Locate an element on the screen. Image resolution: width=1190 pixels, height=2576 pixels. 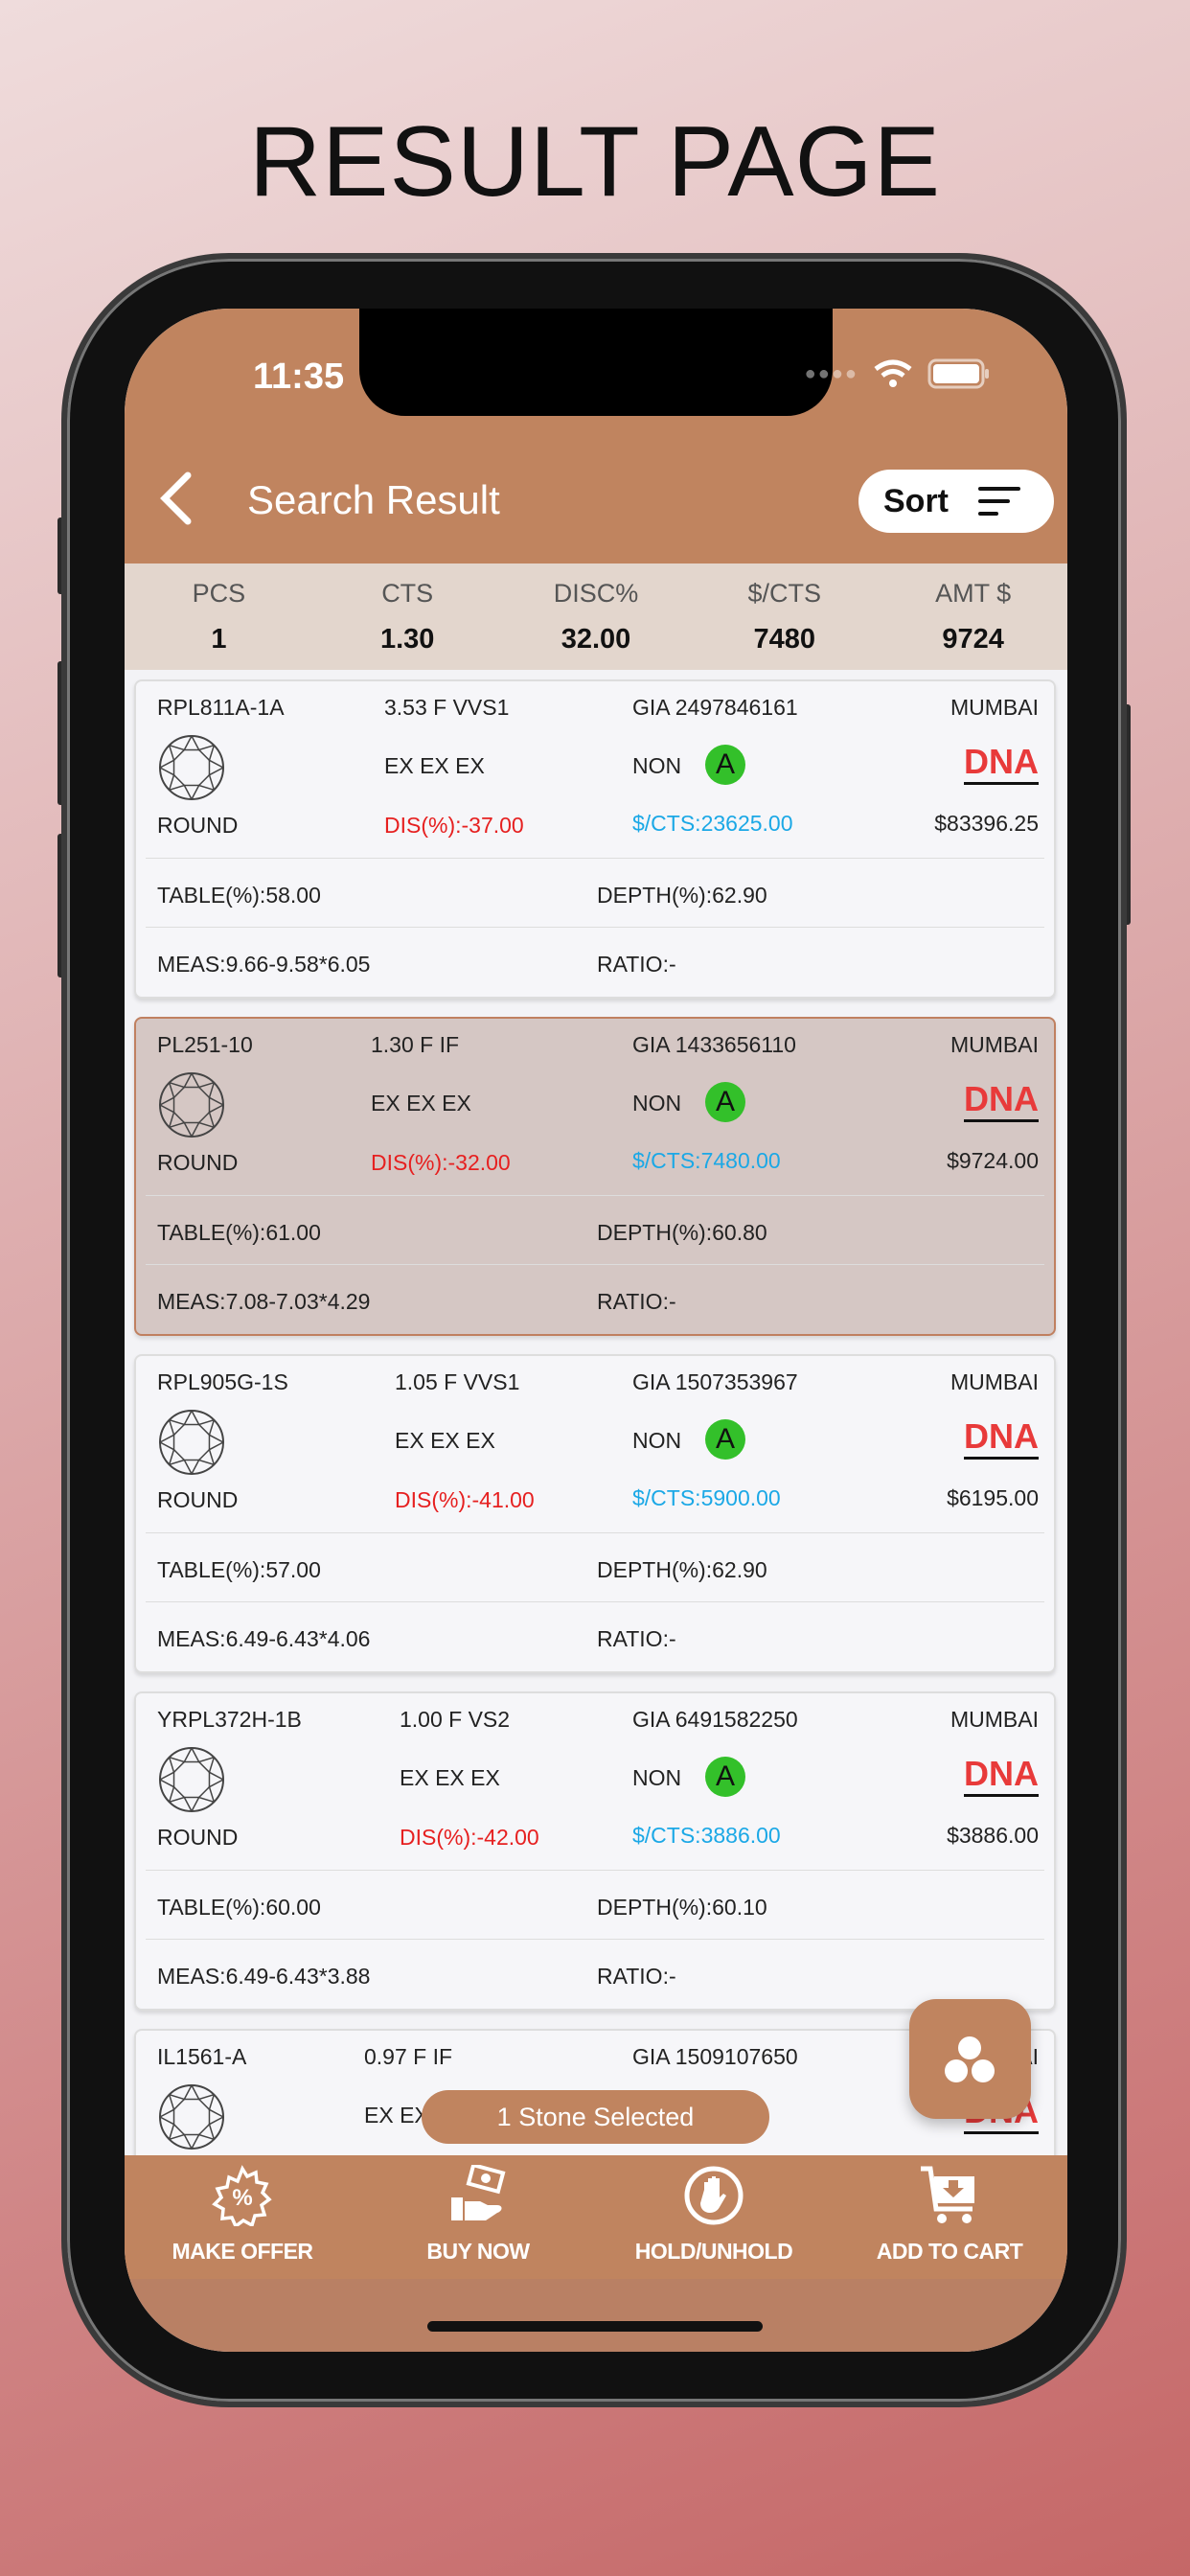
certificate-link: GIA 2497846161 is located at coordinates (715, 708).